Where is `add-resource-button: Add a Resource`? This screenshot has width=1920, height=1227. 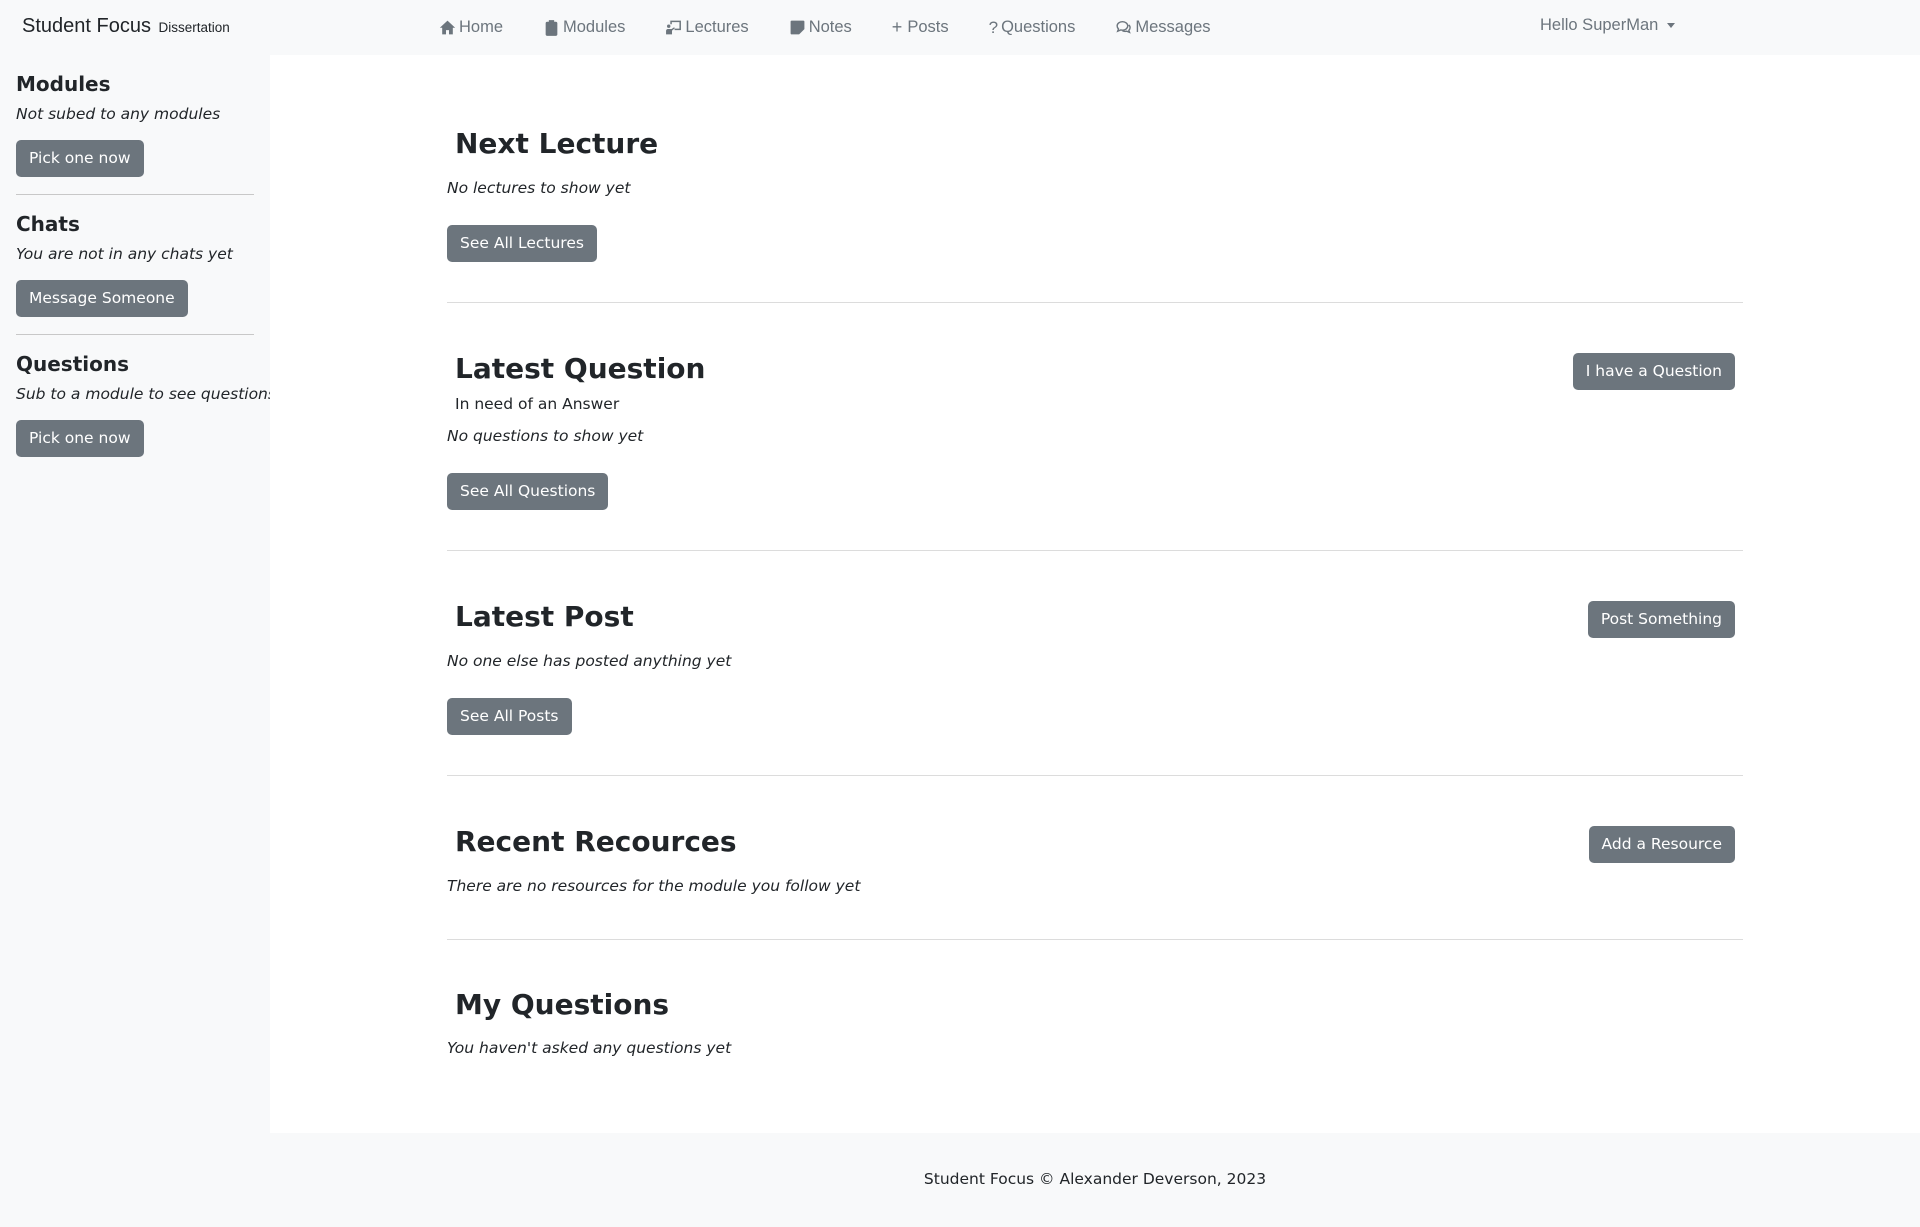
add-resource-button: Add a Resource is located at coordinates (1661, 844).